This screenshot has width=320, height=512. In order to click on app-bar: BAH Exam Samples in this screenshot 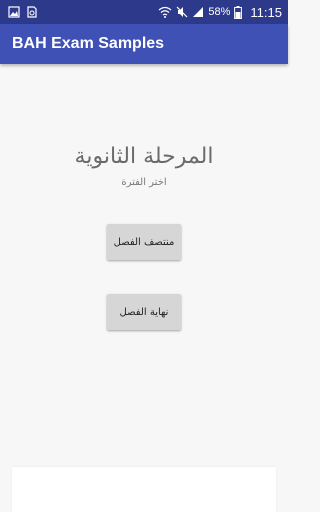, I will do `click(144, 44)`.